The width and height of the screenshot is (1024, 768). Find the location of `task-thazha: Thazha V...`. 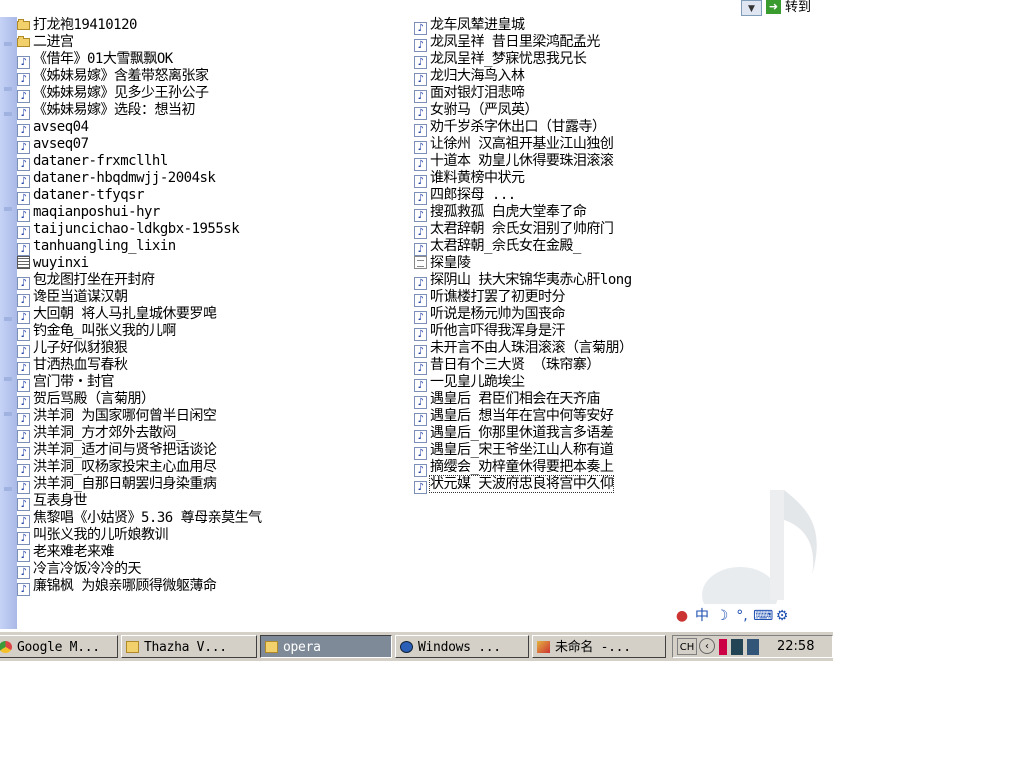

task-thazha: Thazha V... is located at coordinates (189, 646).